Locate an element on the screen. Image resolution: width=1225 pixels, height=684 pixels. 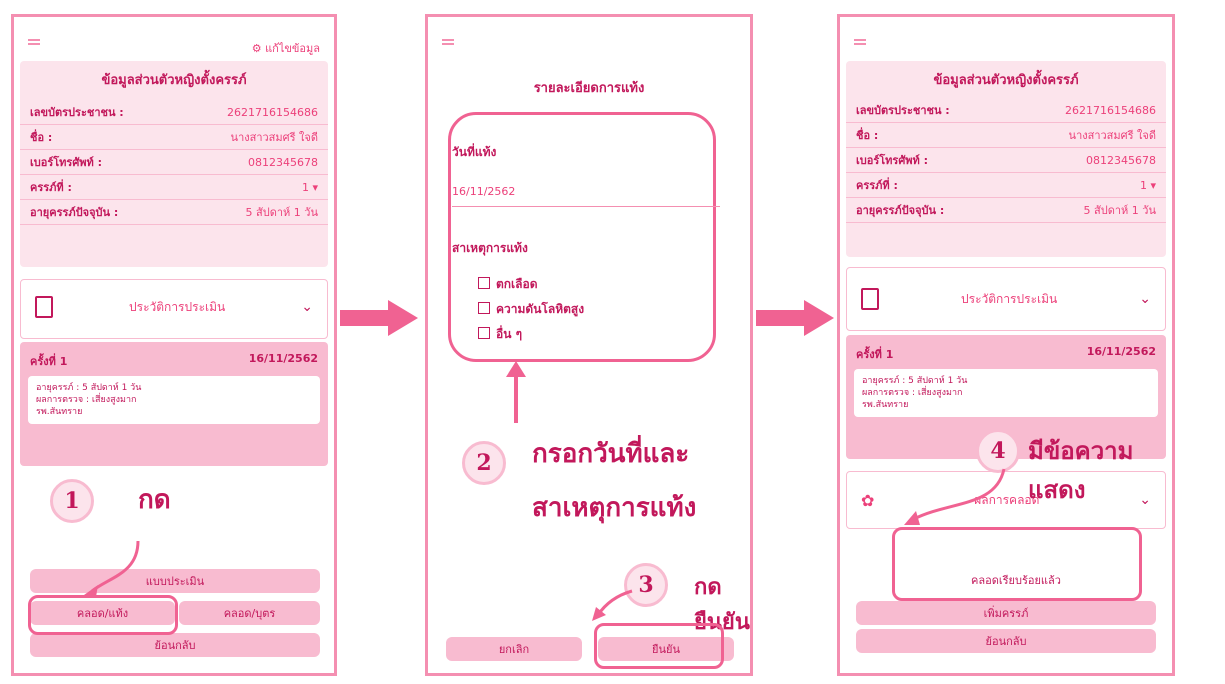
date-input: 16/11/2562 is located at coordinates (586, 196).